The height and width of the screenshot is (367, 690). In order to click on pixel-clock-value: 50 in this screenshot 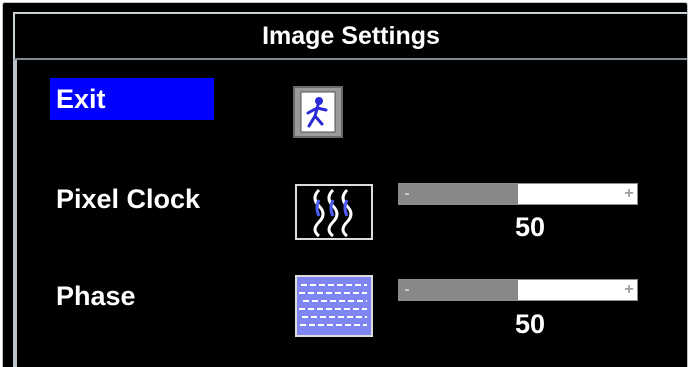, I will do `click(530, 227)`.